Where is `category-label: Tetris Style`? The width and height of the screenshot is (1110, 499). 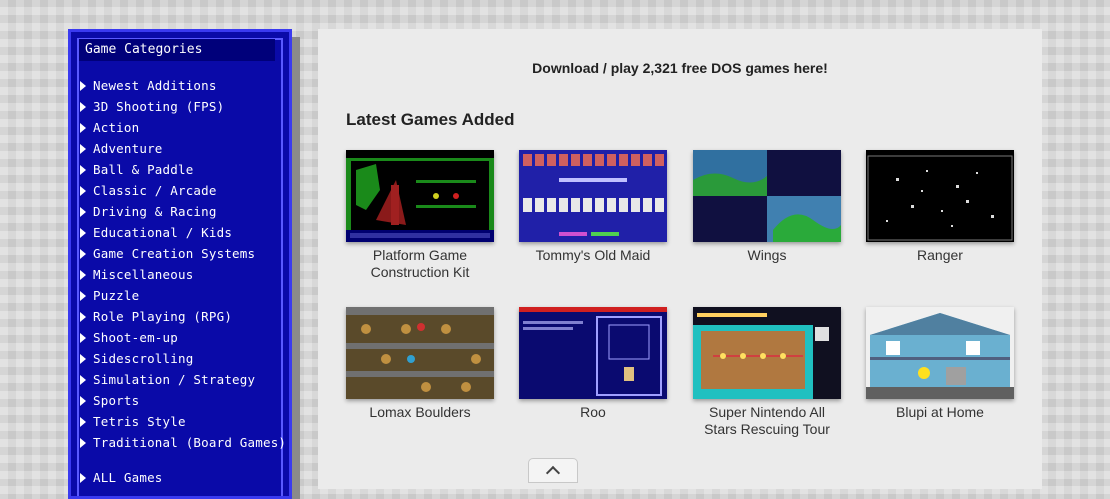
category-label: Tetris Style is located at coordinates (139, 421).